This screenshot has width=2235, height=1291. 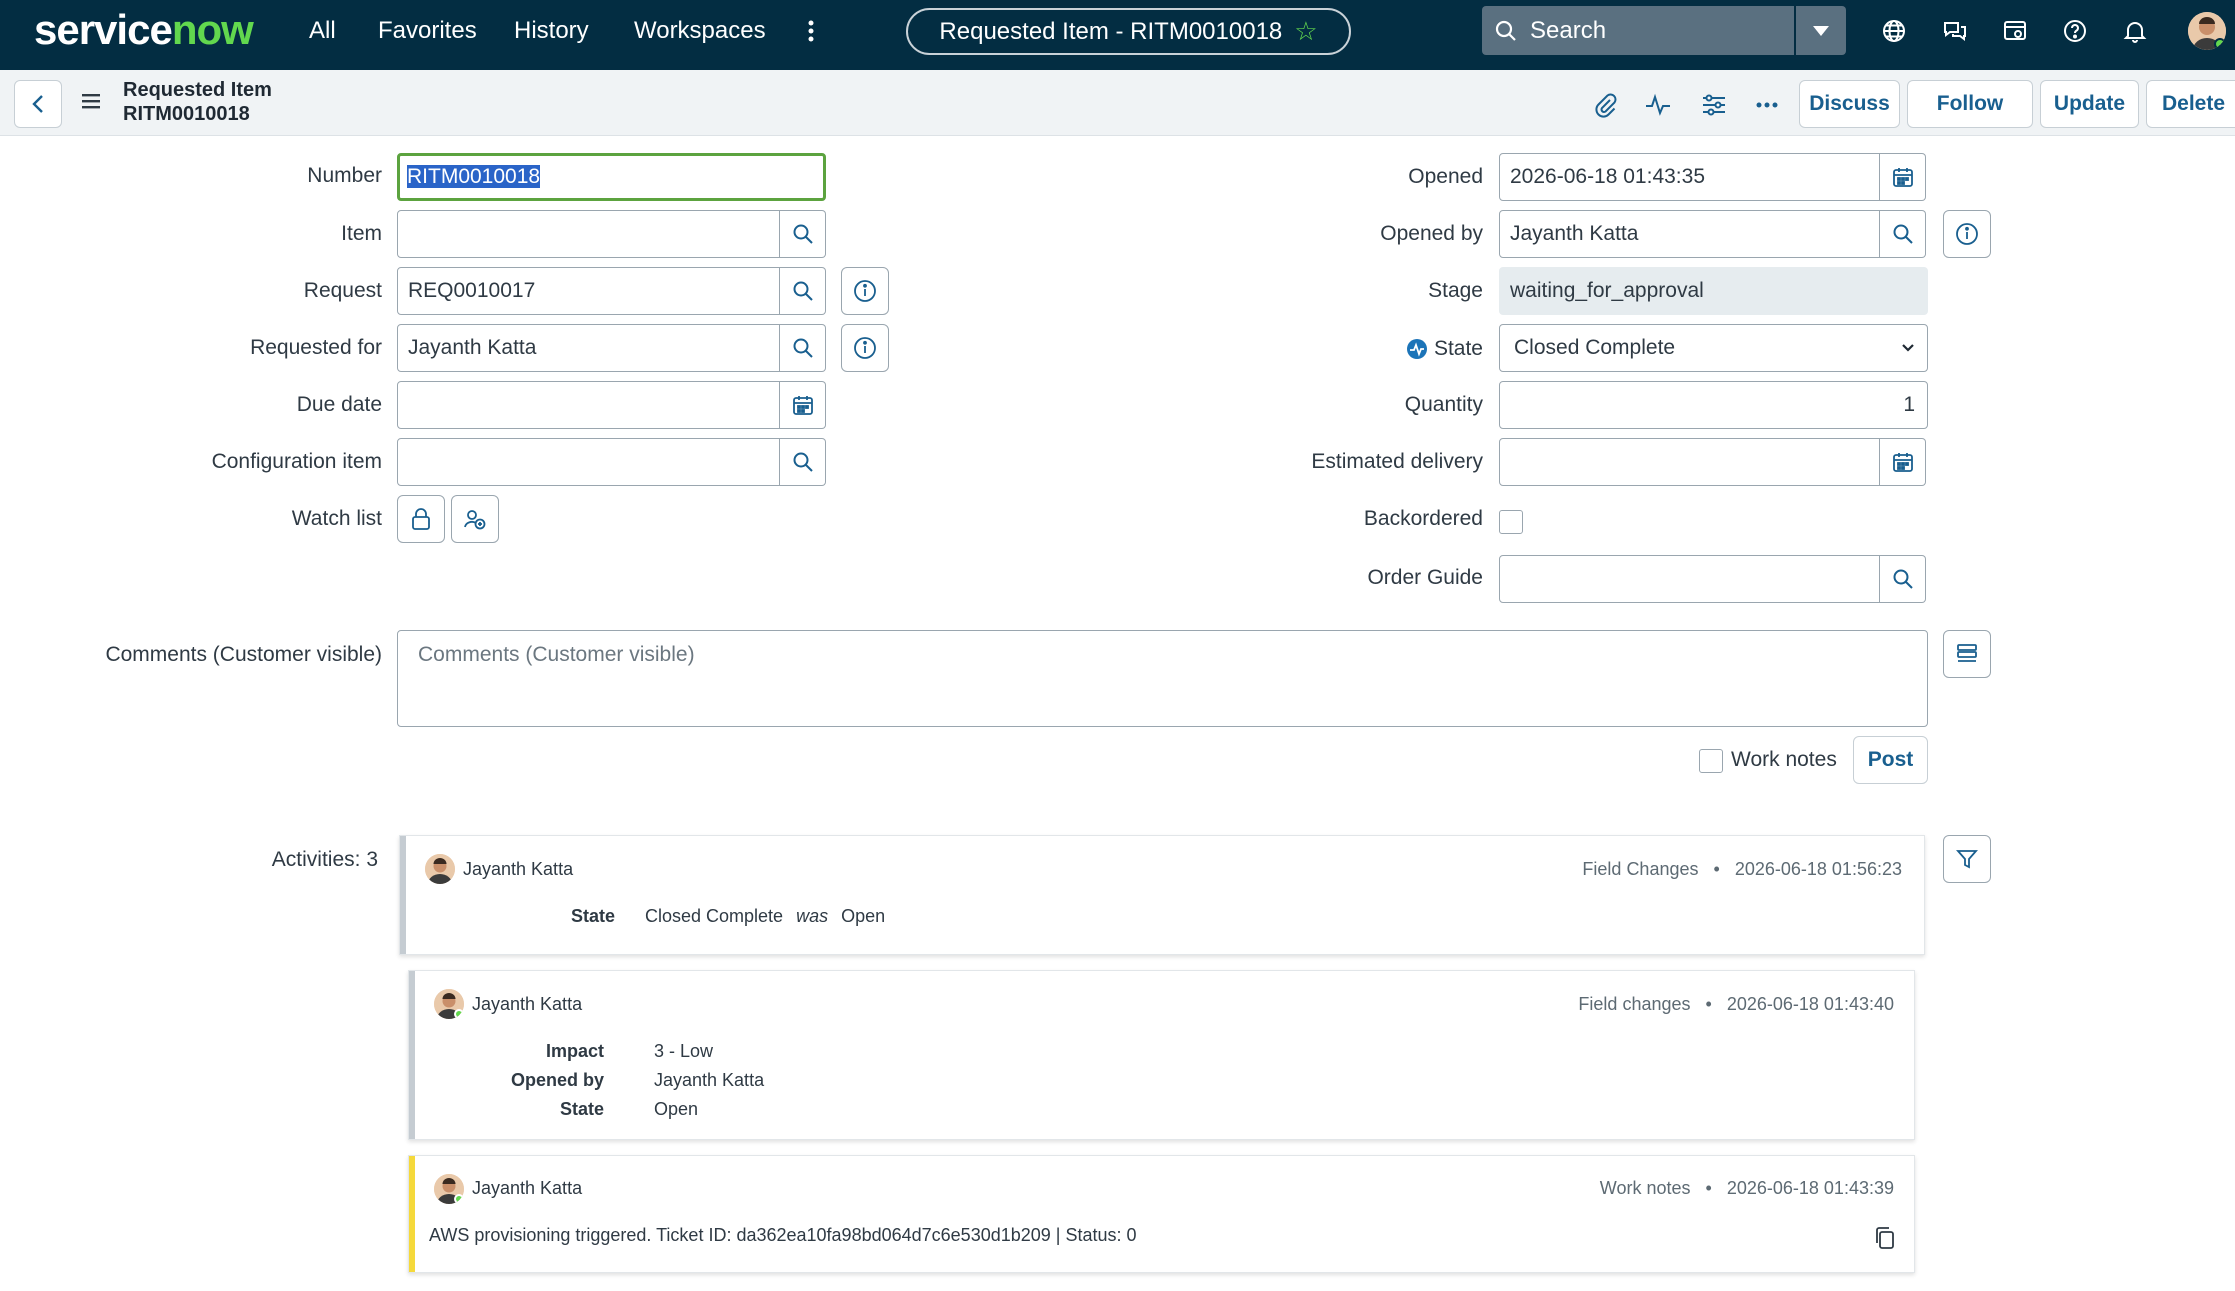 I want to click on back-button, so click(x=38, y=104).